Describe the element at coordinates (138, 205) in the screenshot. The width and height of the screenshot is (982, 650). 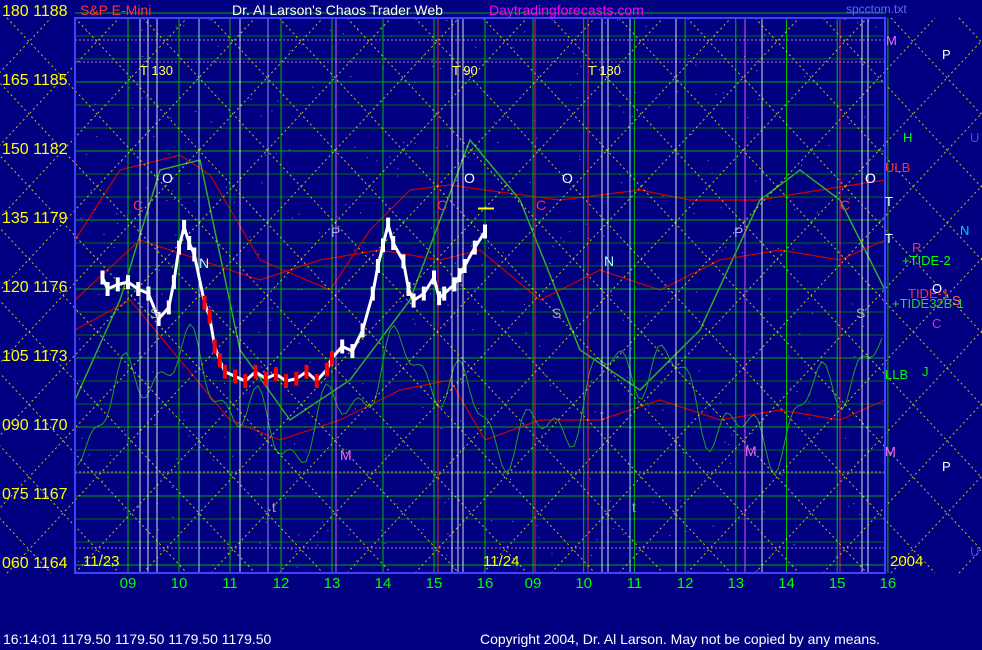
I see `chart-letter: C` at that location.